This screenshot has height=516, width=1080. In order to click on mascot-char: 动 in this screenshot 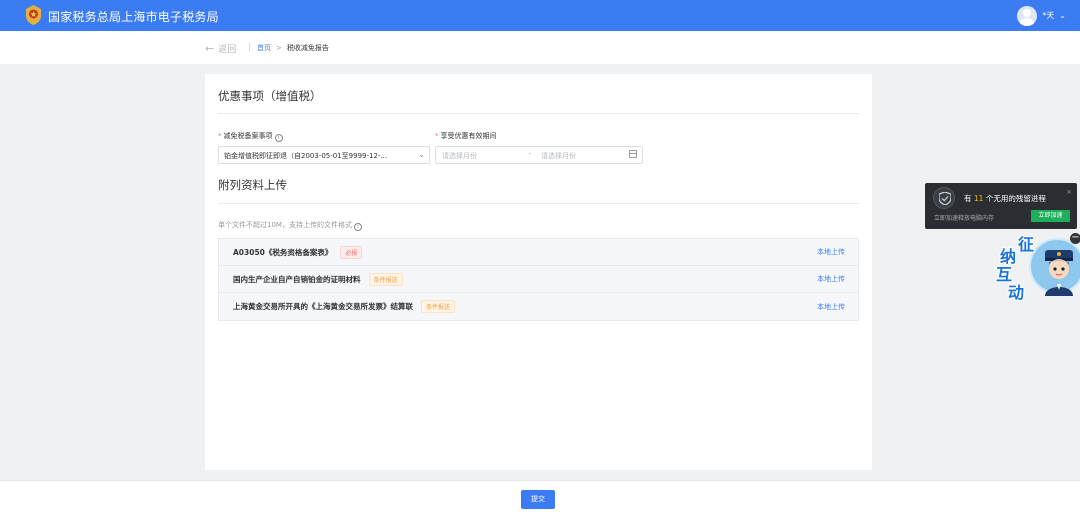, I will do `click(1016, 292)`.